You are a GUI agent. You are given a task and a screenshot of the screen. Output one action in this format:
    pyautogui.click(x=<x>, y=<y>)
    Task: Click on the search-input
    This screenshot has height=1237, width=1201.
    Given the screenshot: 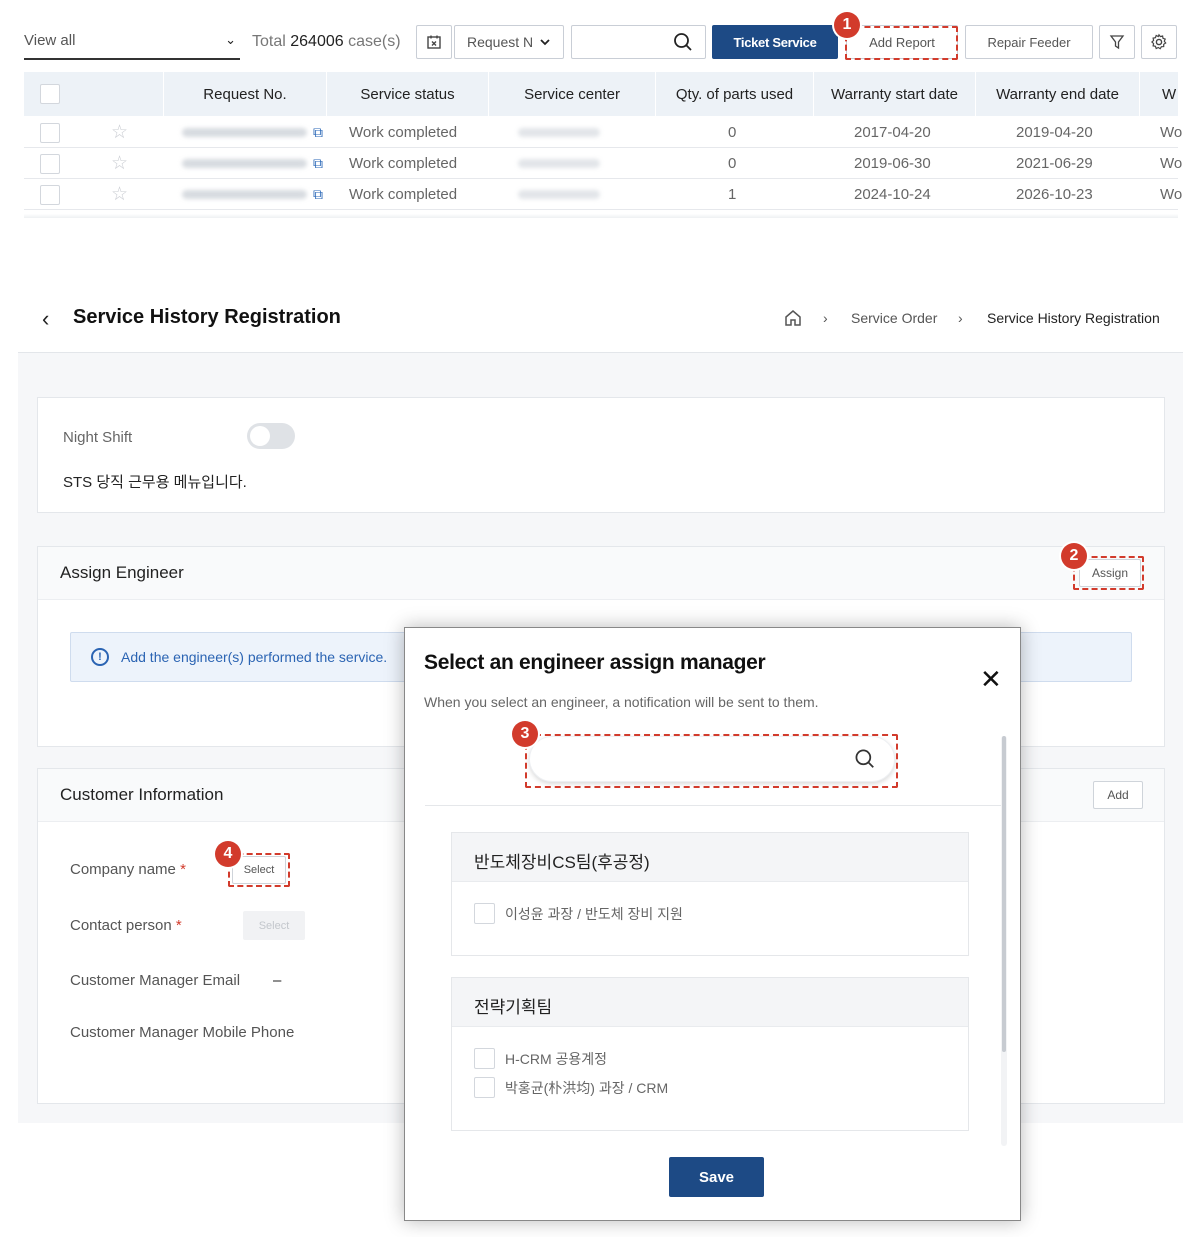 What is the action you would take?
    pyautogui.click(x=638, y=42)
    